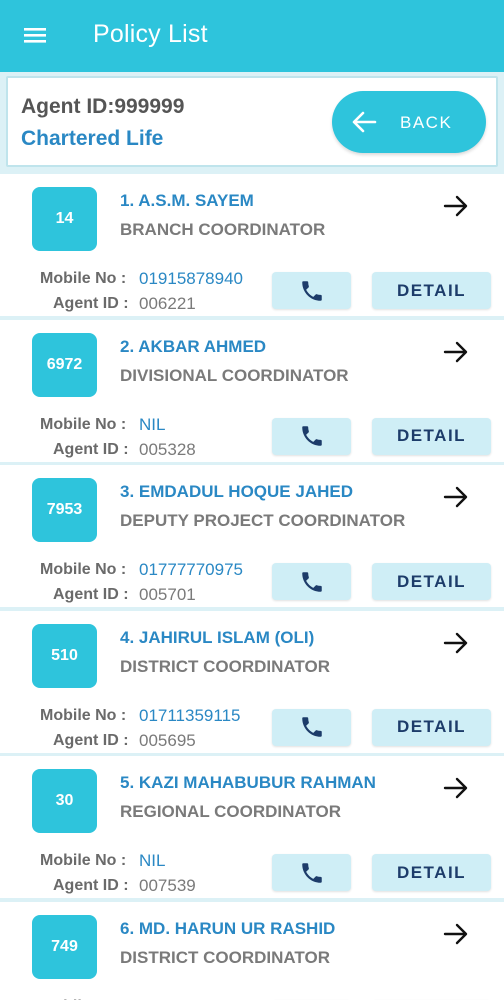  I want to click on agent-name: 6. MD. HARUN UR RASHID, so click(228, 928).